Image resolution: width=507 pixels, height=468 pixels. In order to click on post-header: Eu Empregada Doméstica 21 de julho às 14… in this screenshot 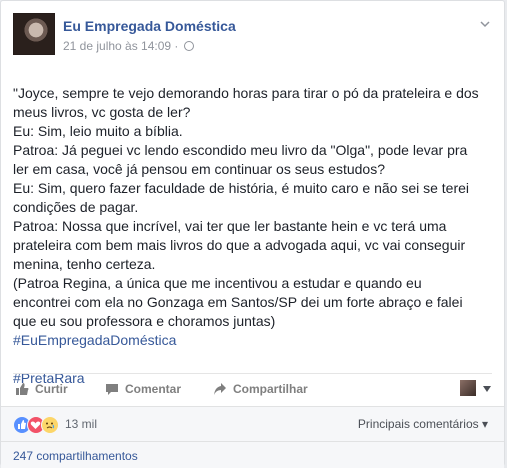, I will do `click(252, 35)`.